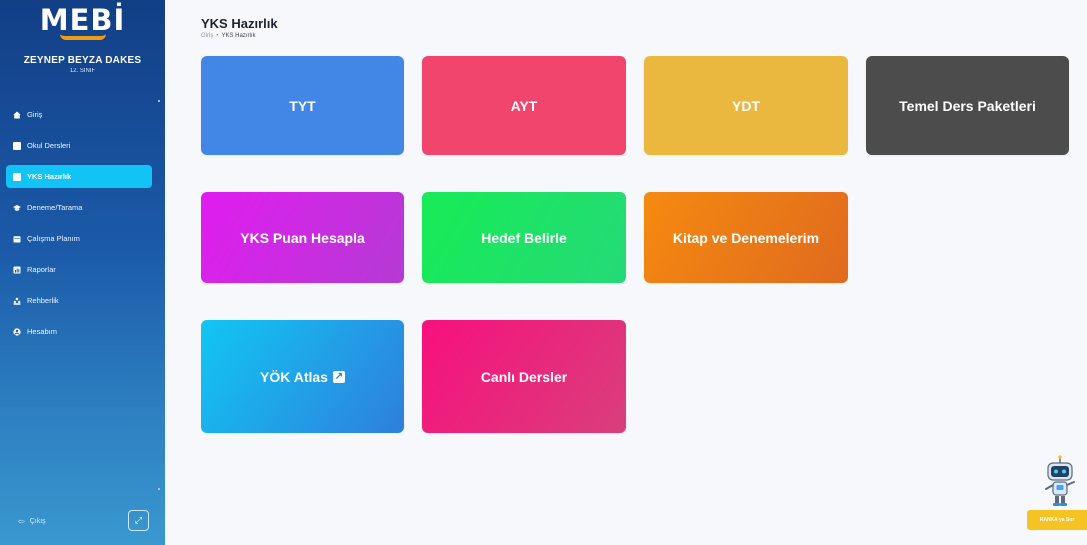 This screenshot has height=545, width=1087. I want to click on tile-hedef-belirle: Hedef Belirle, so click(524, 237).